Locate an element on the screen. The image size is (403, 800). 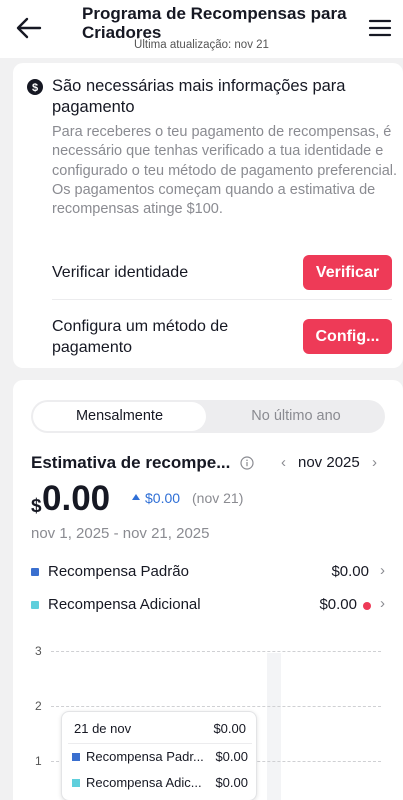
y-tick-label: 1 is located at coordinates (38, 761).